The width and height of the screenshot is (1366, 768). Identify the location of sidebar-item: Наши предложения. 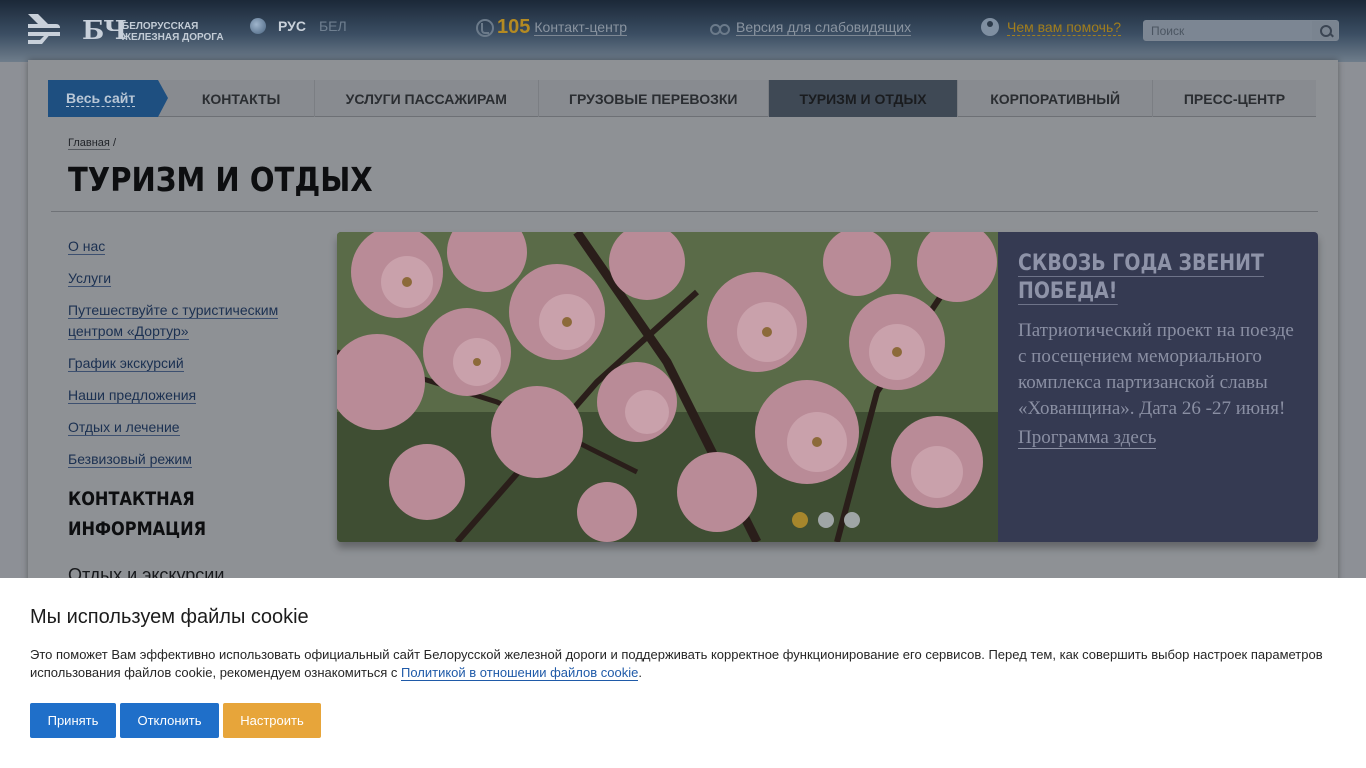
(183, 395).